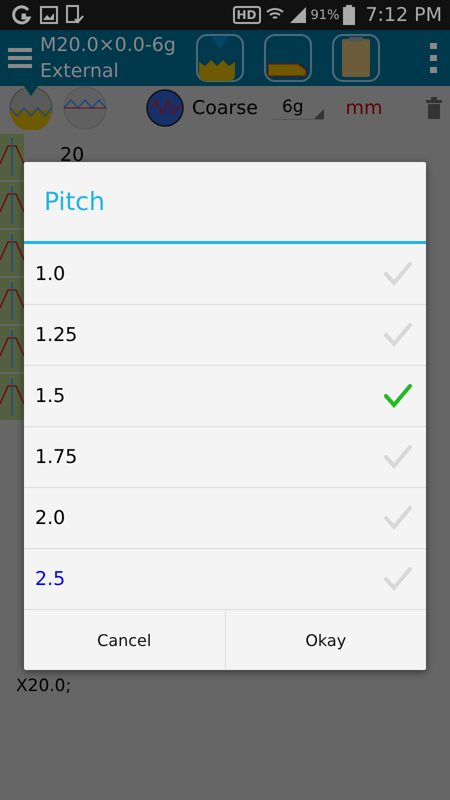 The image size is (450, 800). I want to click on dialog-title: Pitch, so click(225, 203).